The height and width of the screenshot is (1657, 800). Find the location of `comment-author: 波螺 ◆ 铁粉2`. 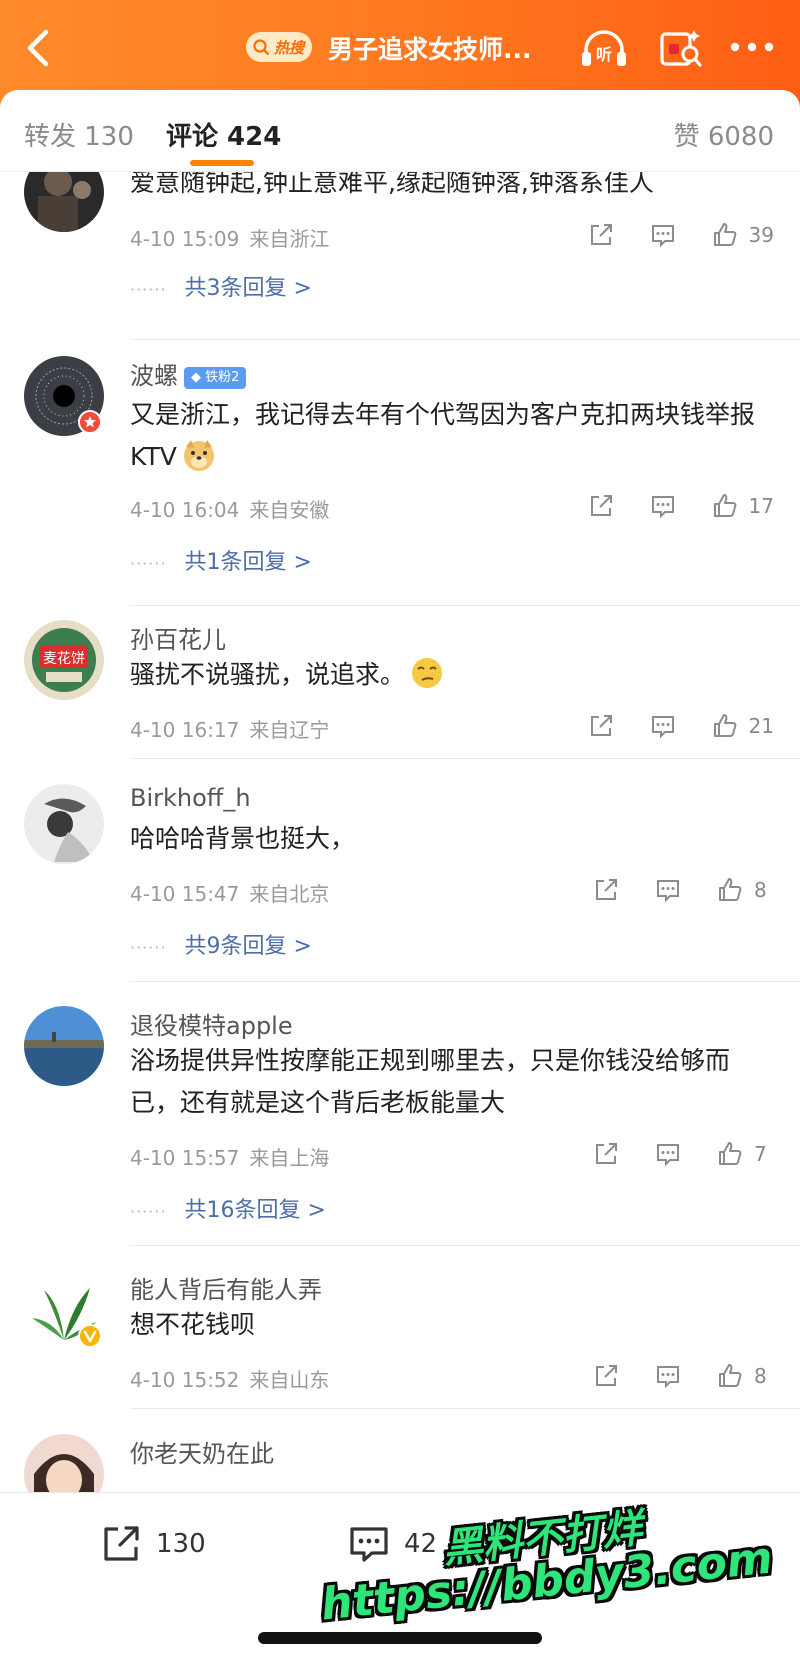

comment-author: 波螺 ◆ 铁粉2 is located at coordinates (188, 373).